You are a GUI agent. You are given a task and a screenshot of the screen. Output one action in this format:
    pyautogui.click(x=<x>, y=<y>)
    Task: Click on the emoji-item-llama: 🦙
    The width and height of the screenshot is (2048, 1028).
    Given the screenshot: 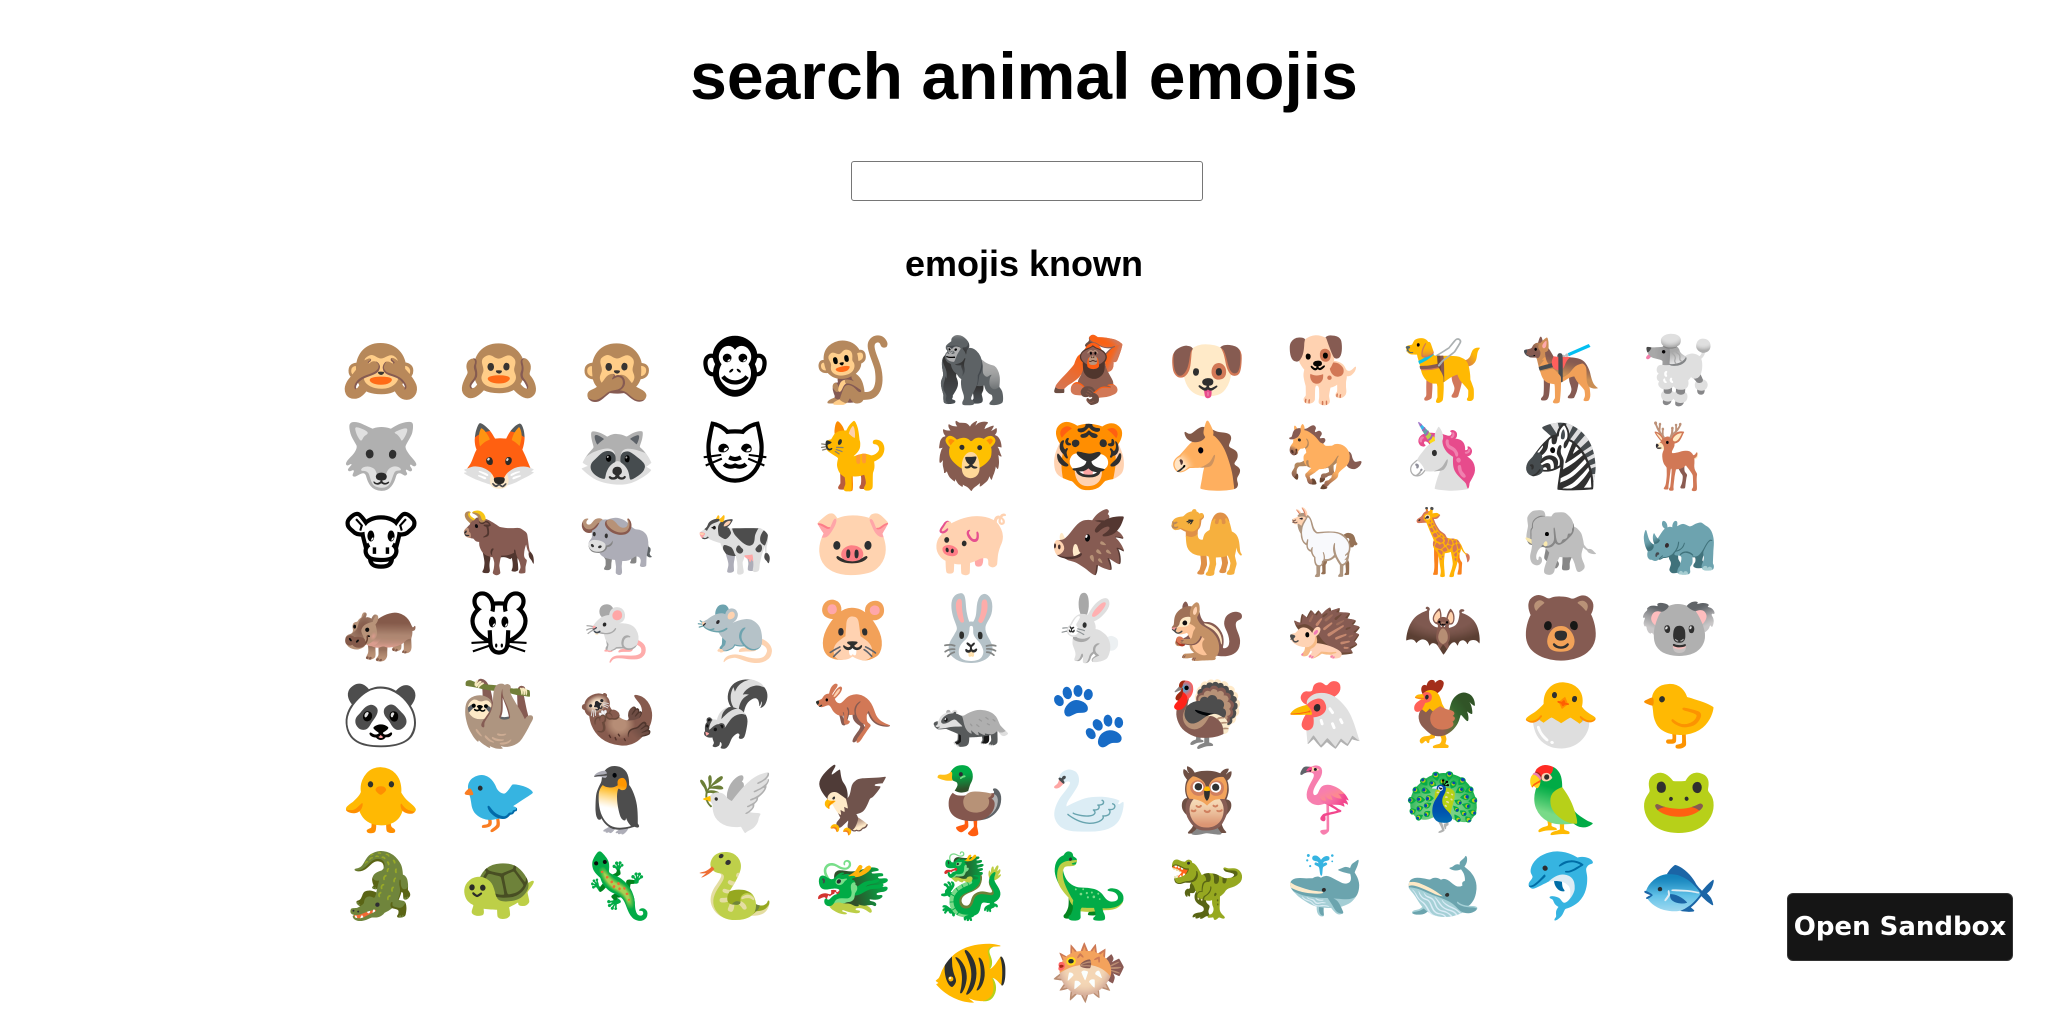 What is the action you would take?
    pyautogui.click(x=1325, y=543)
    